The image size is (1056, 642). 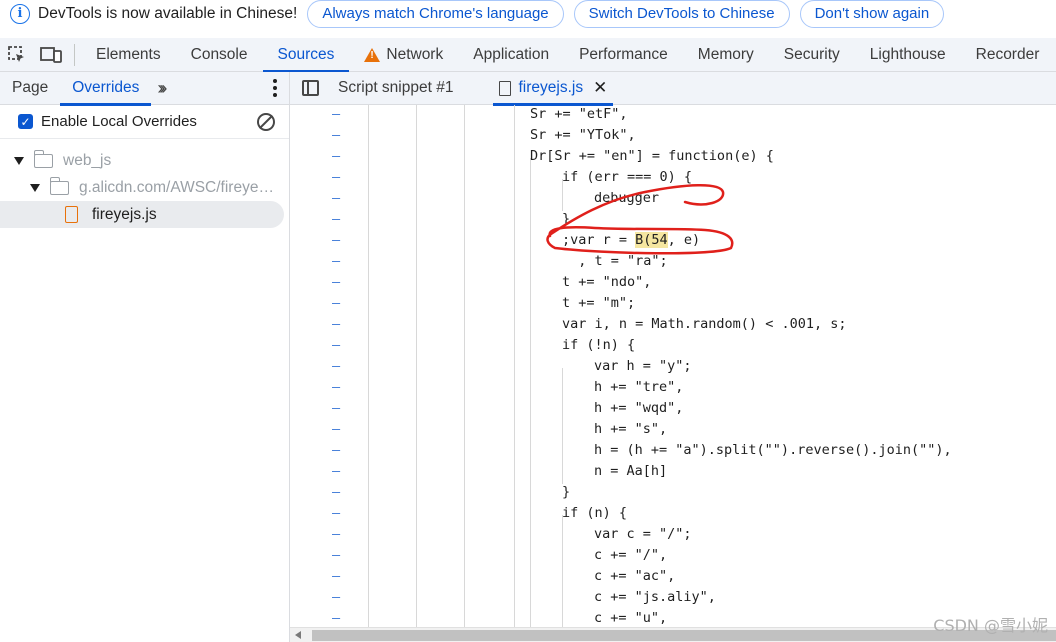 What do you see at coordinates (673, 471) in the screenshot?
I see `code-line: – n = Aa[h]` at bounding box center [673, 471].